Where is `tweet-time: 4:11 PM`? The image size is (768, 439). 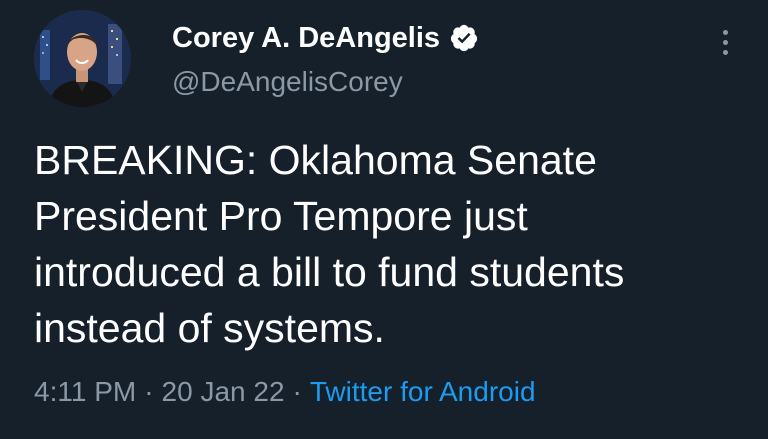
tweet-time: 4:11 PM is located at coordinates (85, 391).